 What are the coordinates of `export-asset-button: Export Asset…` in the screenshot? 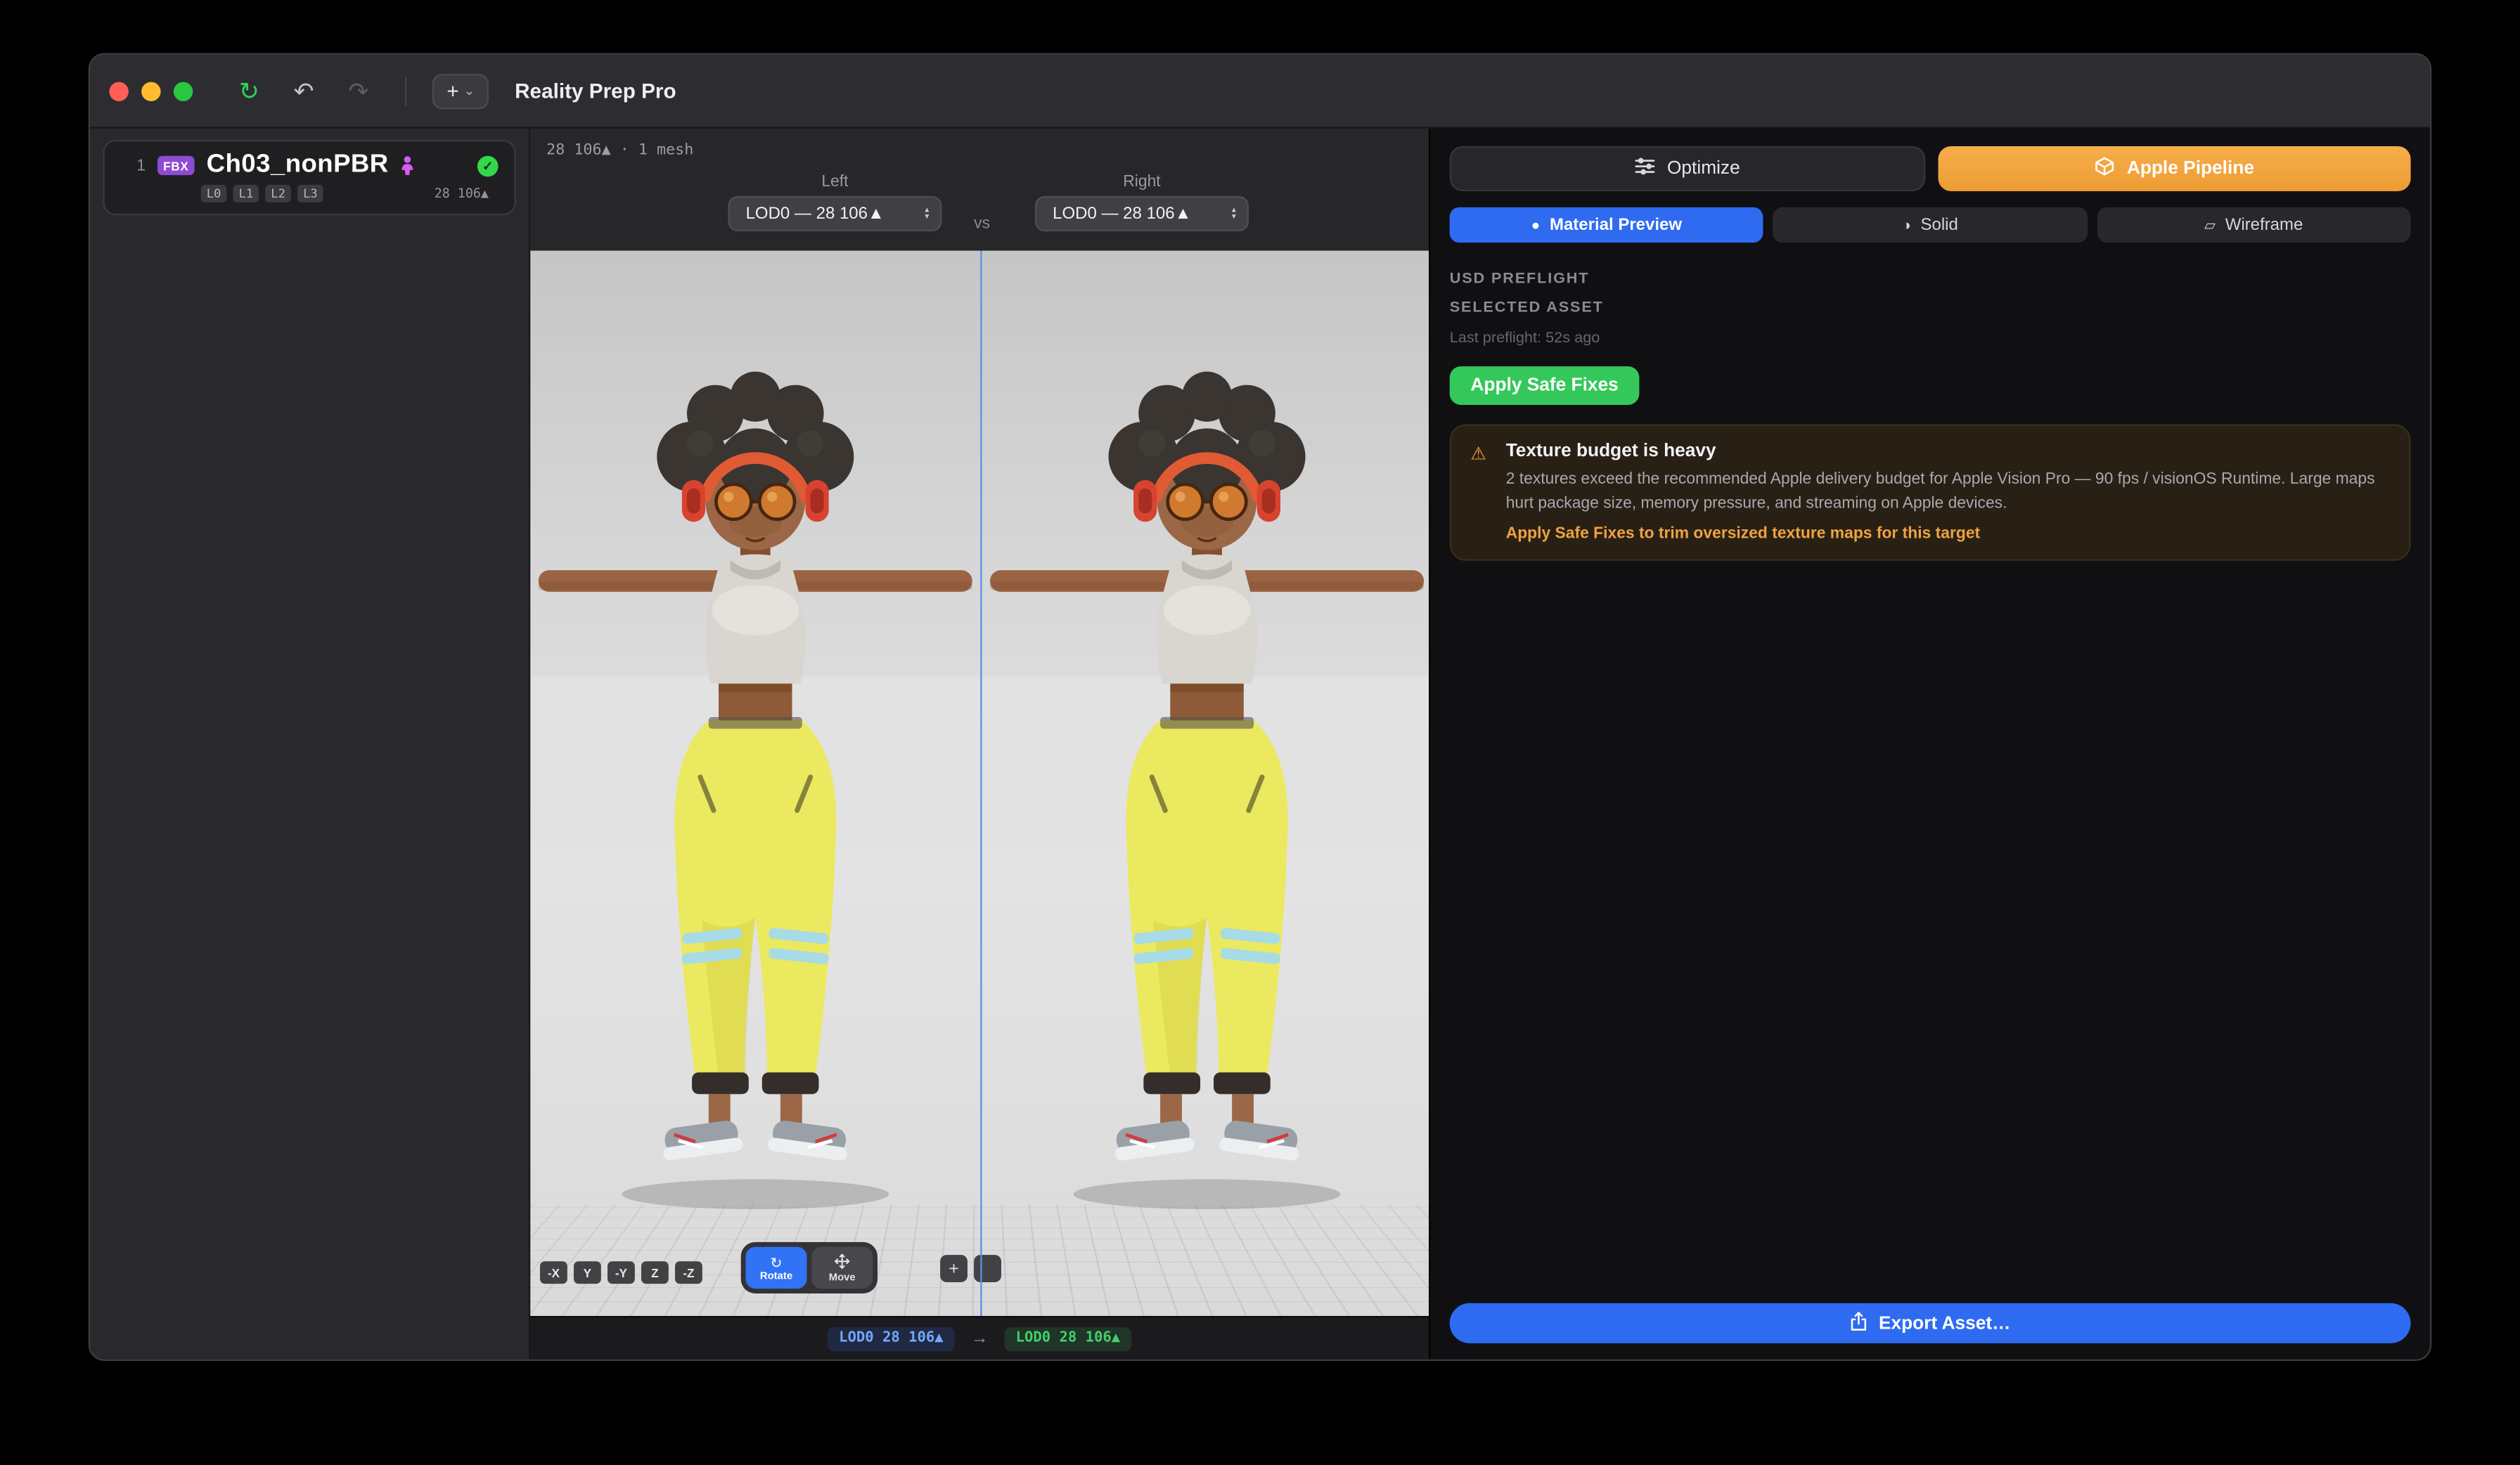 It's located at (1930, 1323).